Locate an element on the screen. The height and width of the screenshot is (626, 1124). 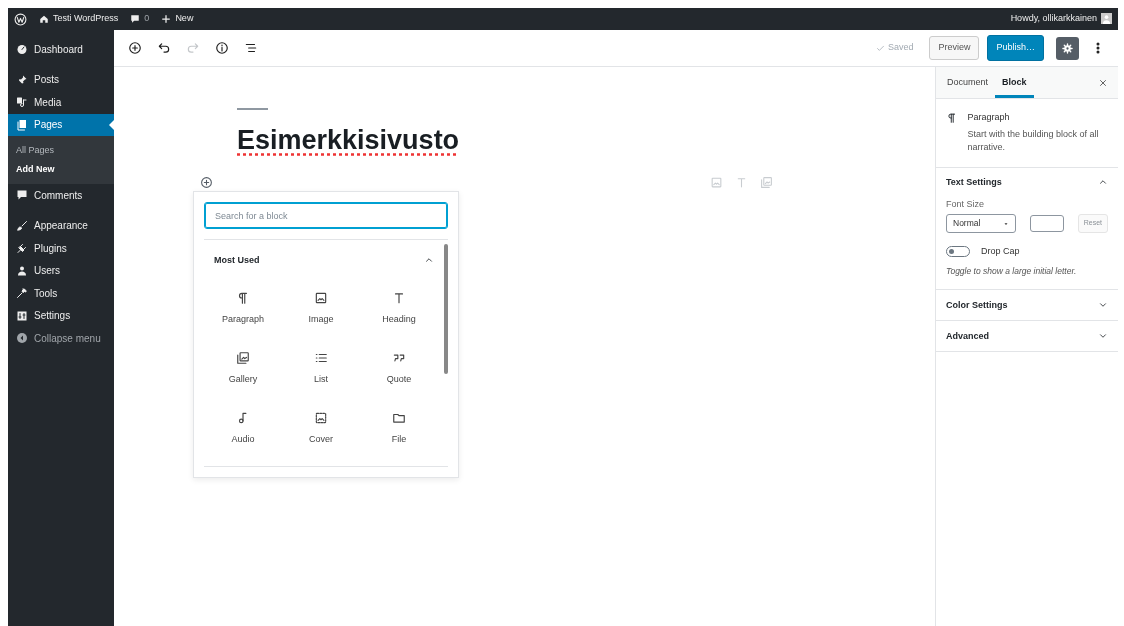
sidebar-item: Appearance is located at coordinates (61, 225).